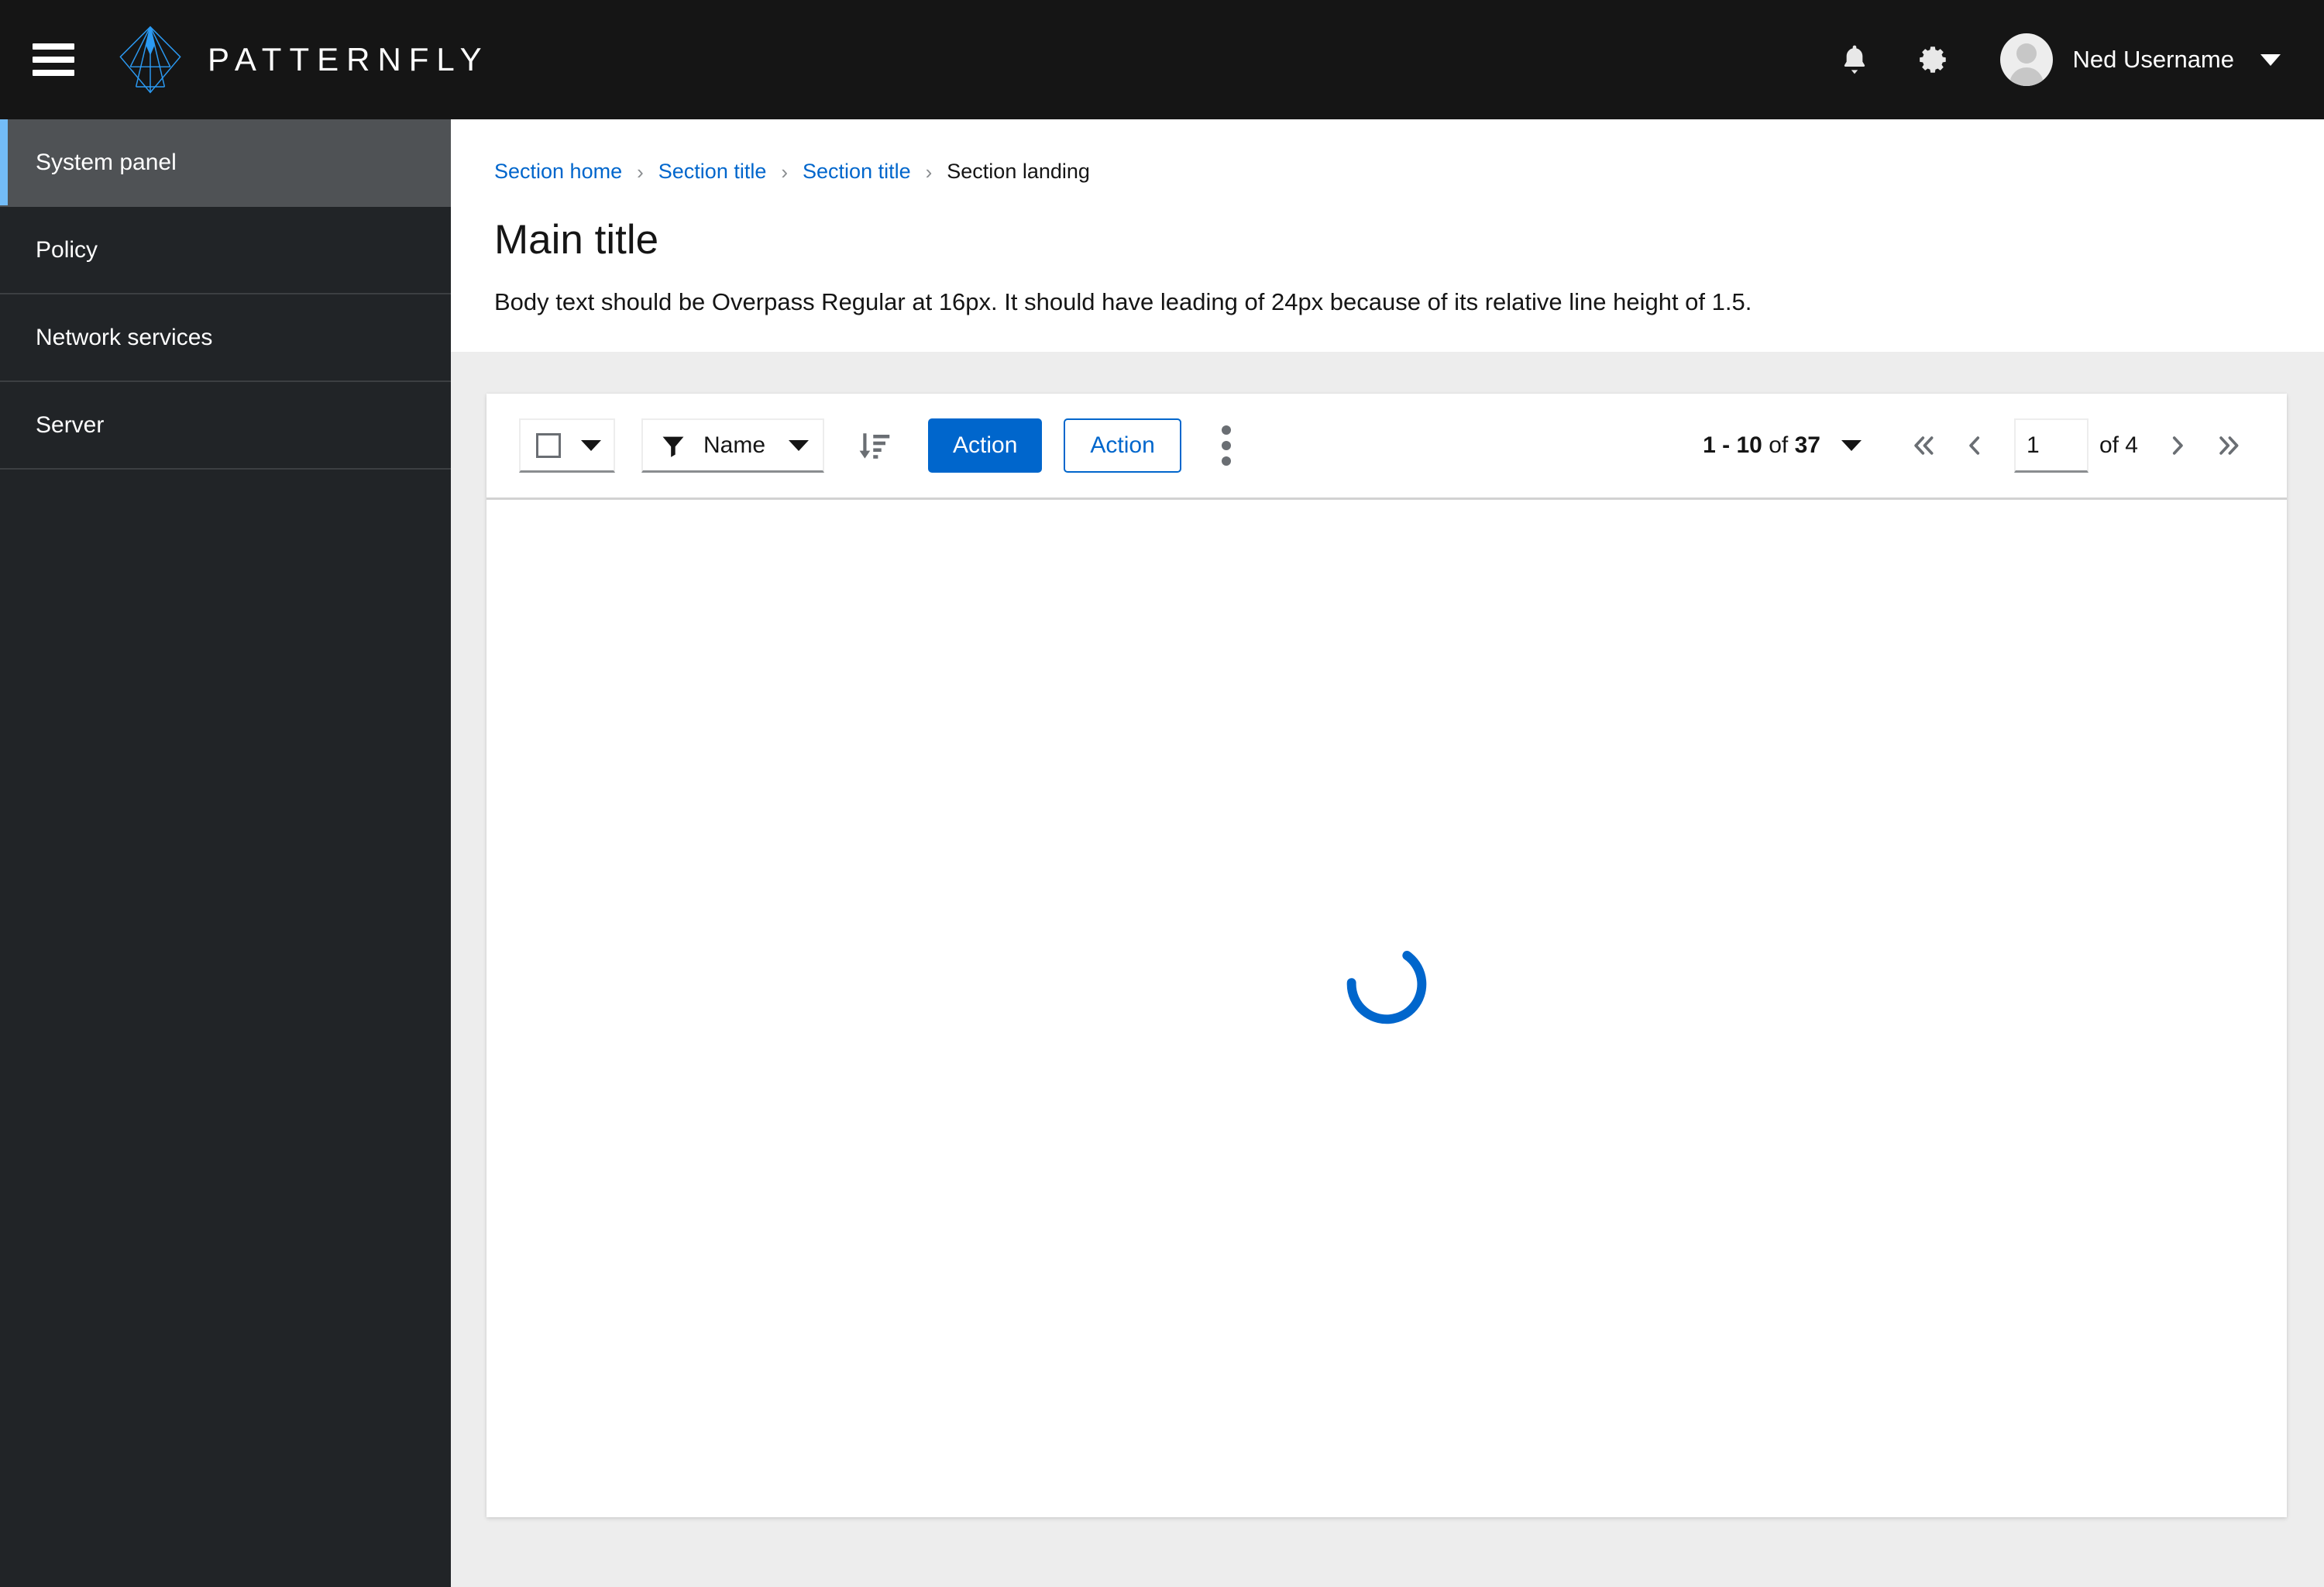 The image size is (2324, 1587). I want to click on kebab-menu-icon, so click(1226, 445).